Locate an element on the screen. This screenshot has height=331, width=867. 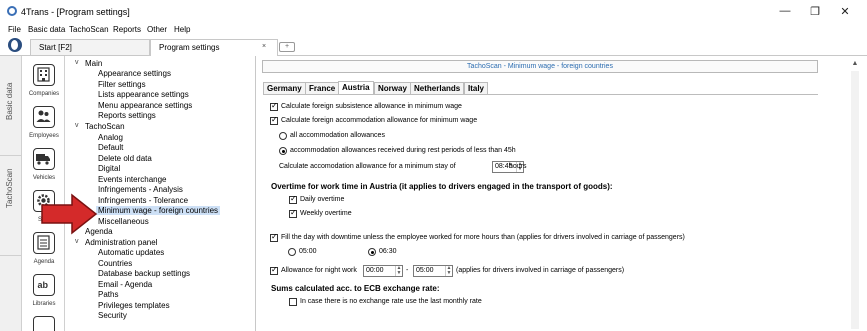
accommodation-checkbox is located at coordinates (274, 120).